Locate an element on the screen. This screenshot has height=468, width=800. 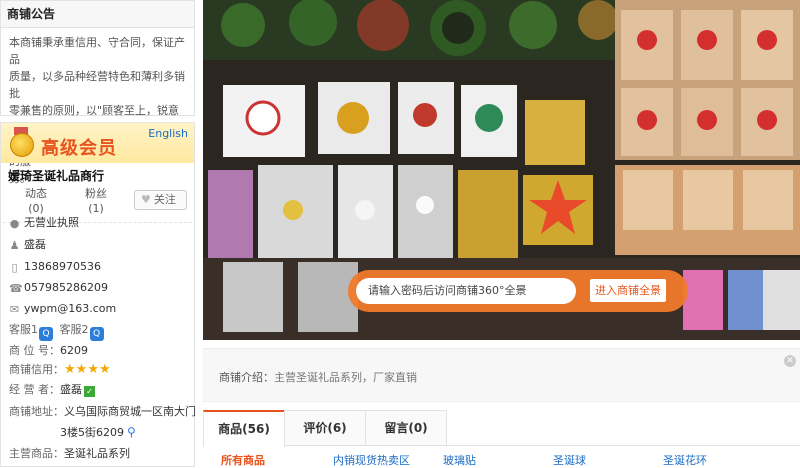
category-all: 所有商品 is located at coordinates (243, 460).